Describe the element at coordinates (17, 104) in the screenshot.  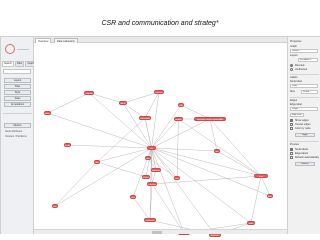
I see `sidebar-button-annotations: Annotations` at that location.